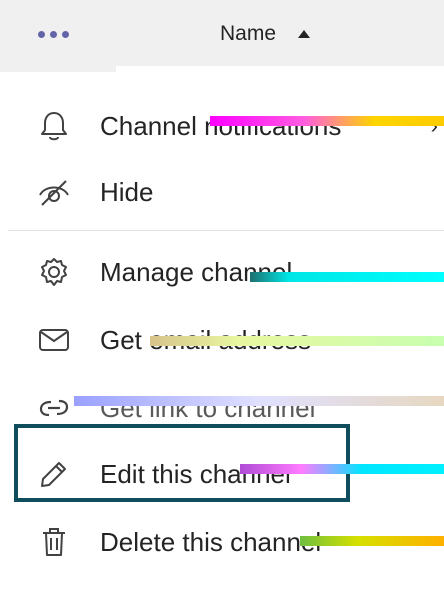 The image size is (444, 604). Describe the element at coordinates (226, 192) in the screenshot. I see `menu-item-hide: Hide` at that location.